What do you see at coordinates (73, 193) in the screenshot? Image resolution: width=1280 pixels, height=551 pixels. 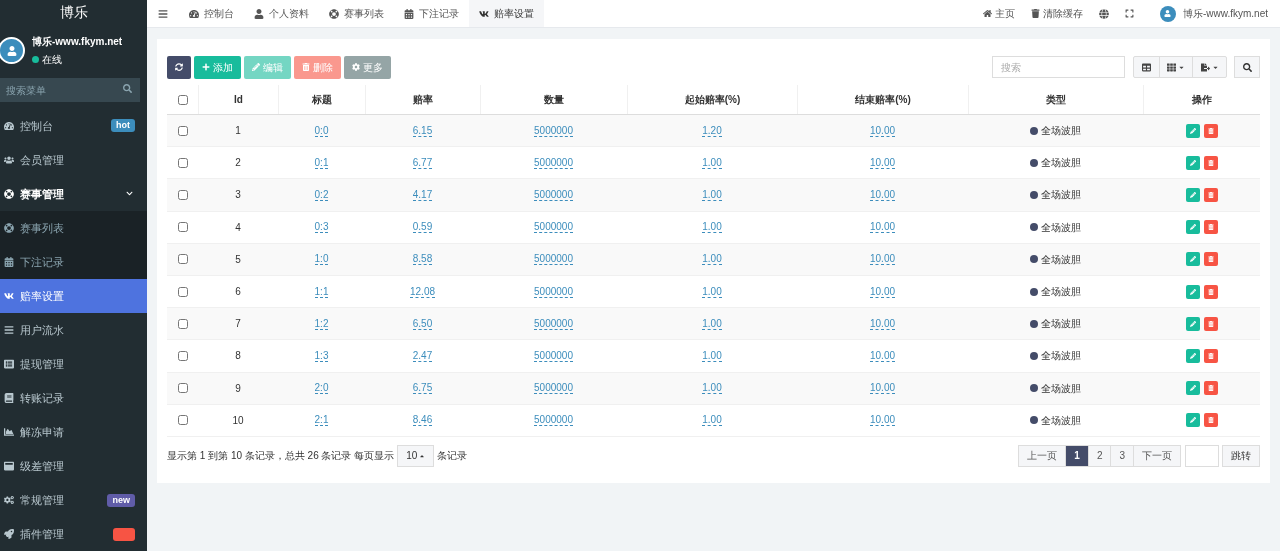 I see `sidebar-item: 赛事管理` at bounding box center [73, 193].